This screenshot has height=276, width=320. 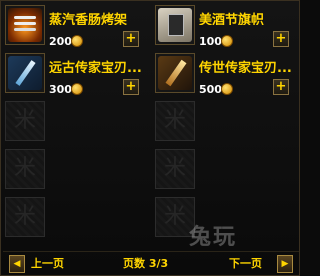 I want to click on watermark: 兔玩, so click(x=213, y=237).